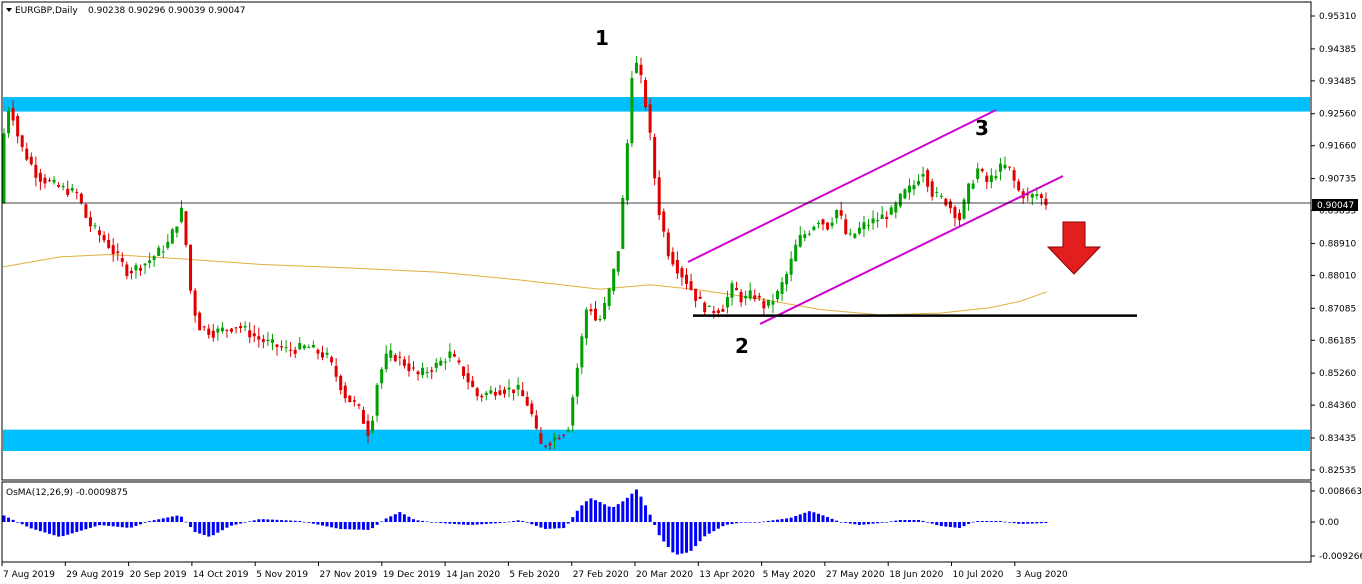 The height and width of the screenshot is (584, 1362). Describe the element at coordinates (1340, 492) in the screenshot. I see `osc-tick-label: 0.0086635` at that location.